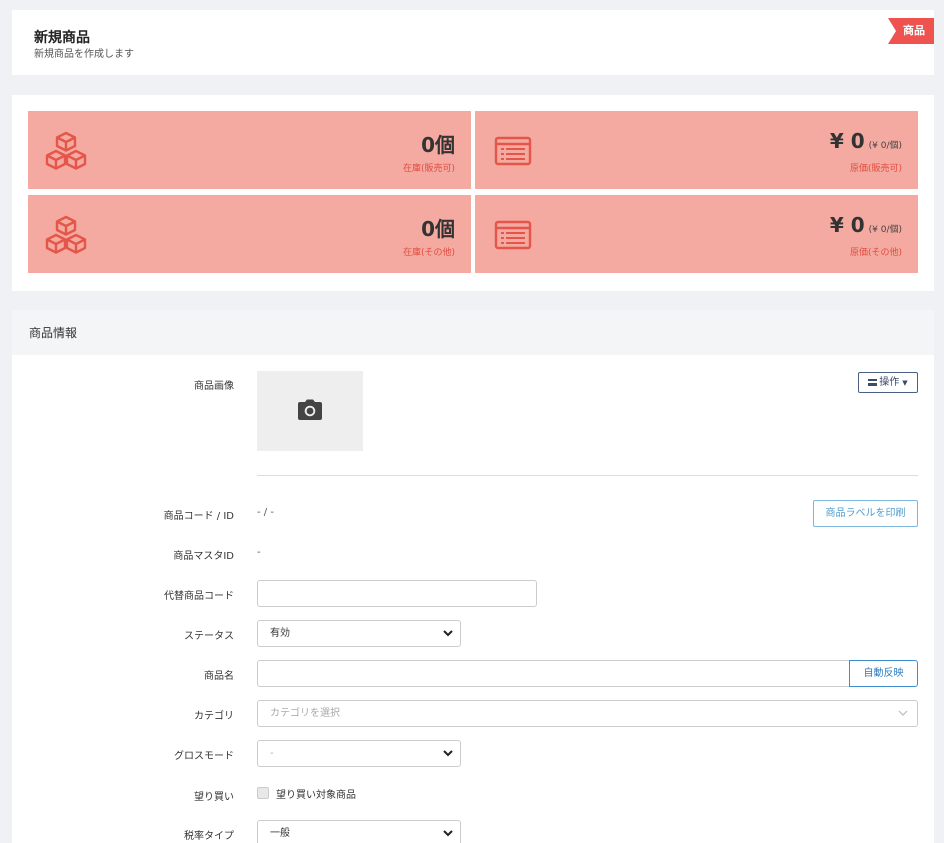 This screenshot has width=944, height=843. I want to click on gross-mode-select: -, so click(359, 753).